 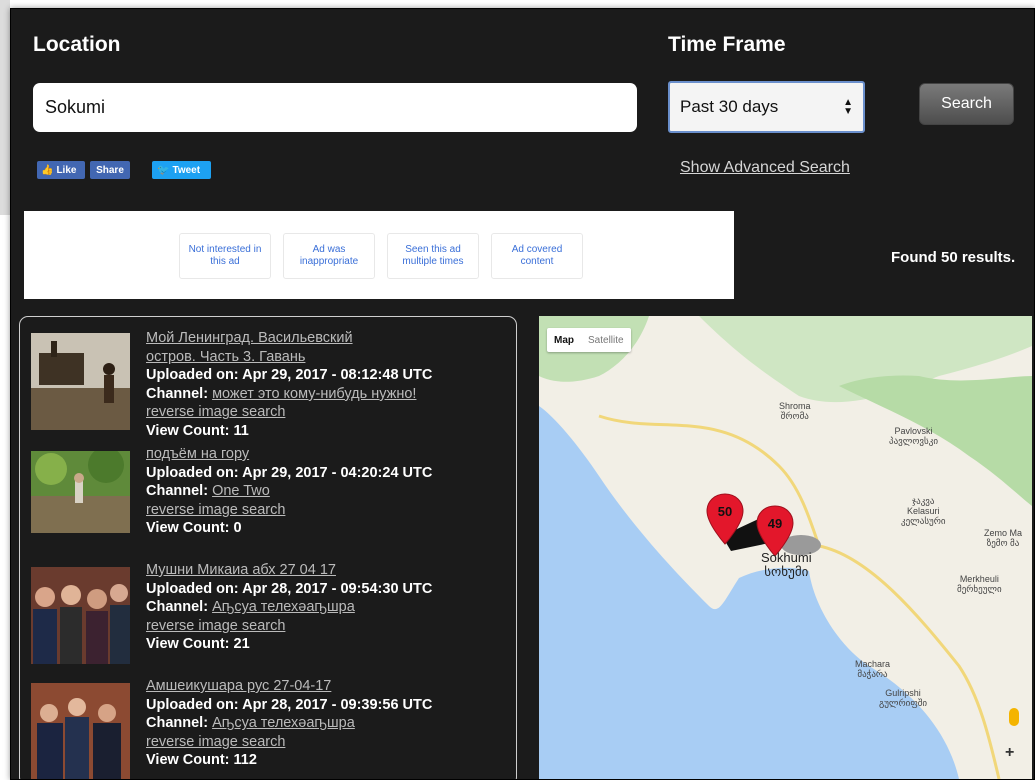 I want to click on location-input, so click(x=335, y=107).